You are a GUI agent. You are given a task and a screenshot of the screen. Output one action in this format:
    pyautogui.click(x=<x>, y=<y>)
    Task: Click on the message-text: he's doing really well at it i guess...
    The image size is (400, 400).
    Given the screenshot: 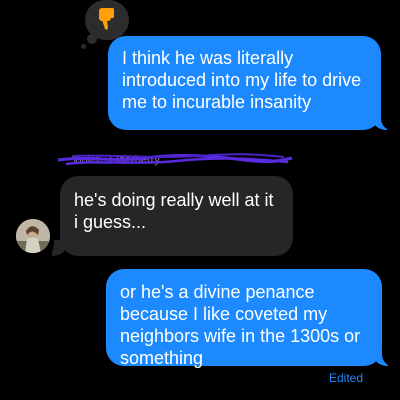 What is the action you would take?
    pyautogui.click(x=174, y=211)
    